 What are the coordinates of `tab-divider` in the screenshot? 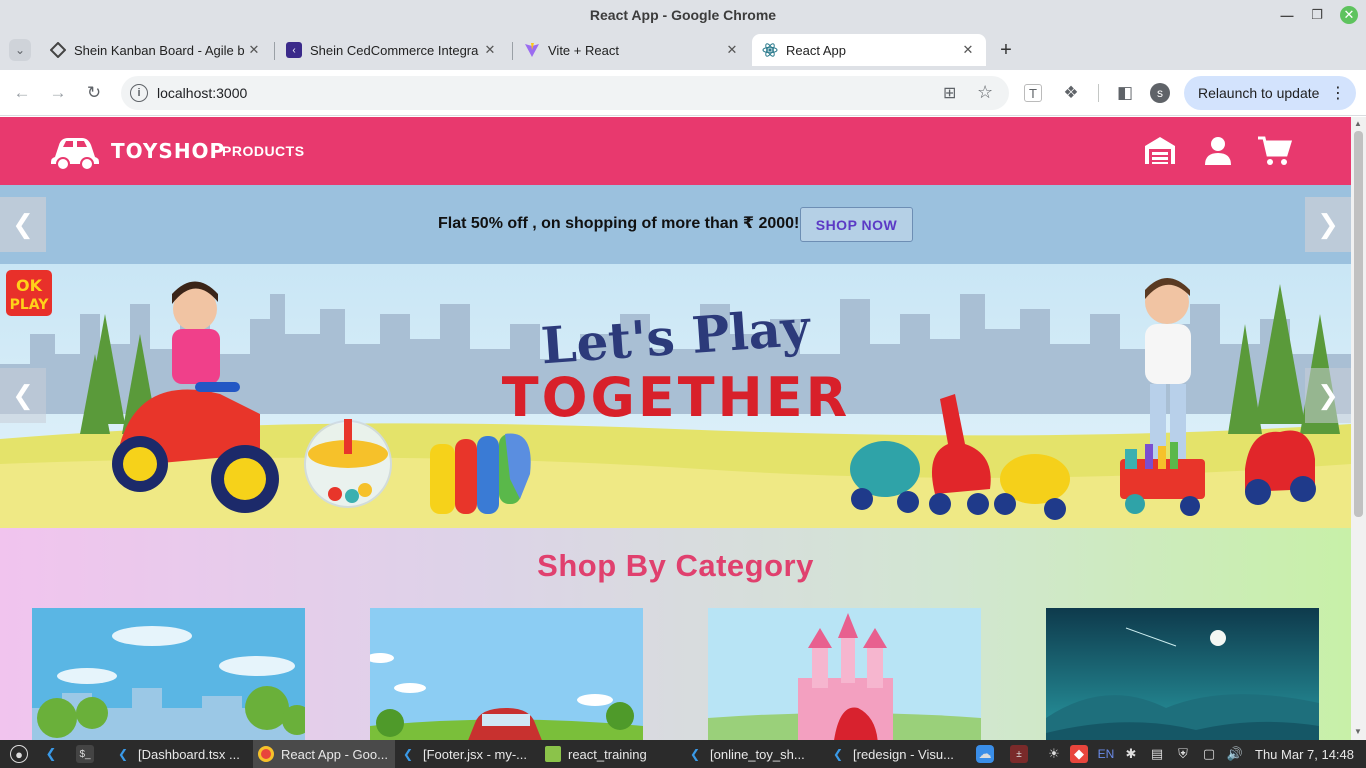 It's located at (274, 51).